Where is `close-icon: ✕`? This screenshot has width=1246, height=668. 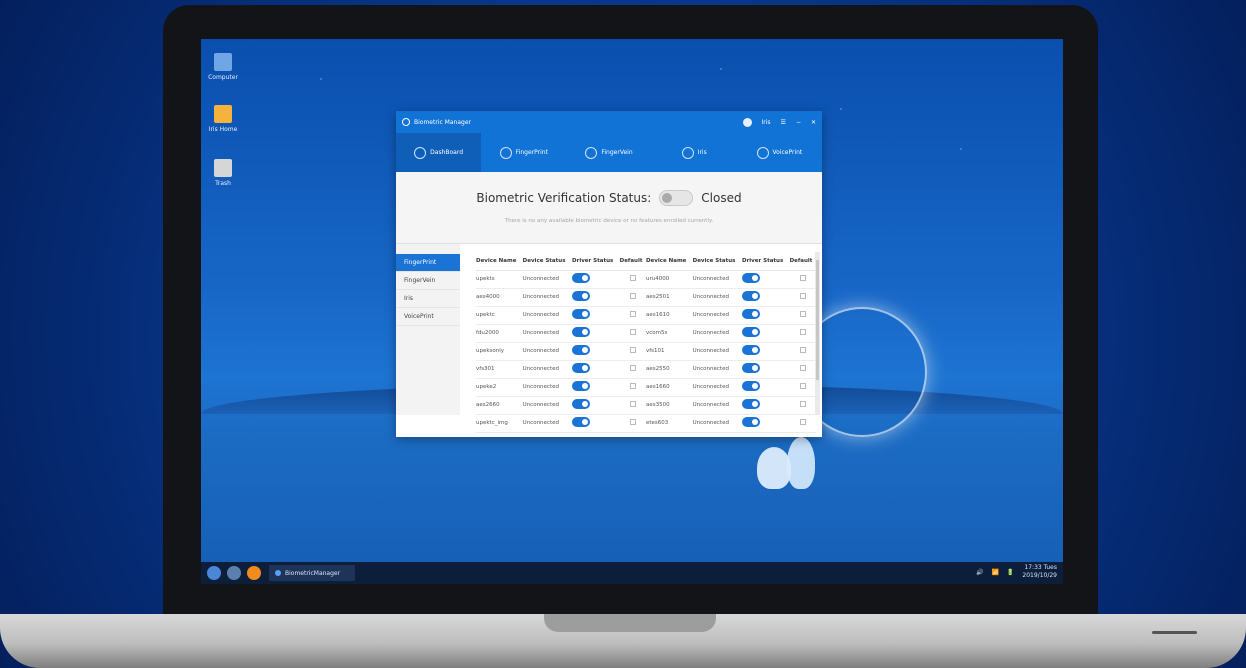 close-icon: ✕ is located at coordinates (813, 122).